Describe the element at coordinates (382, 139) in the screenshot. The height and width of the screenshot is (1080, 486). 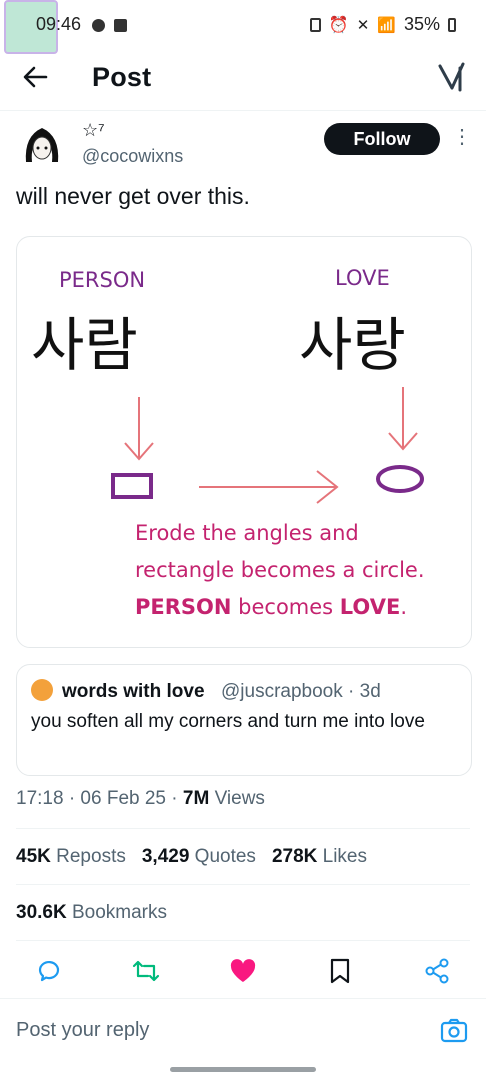
I see `follow-button: Follow` at that location.